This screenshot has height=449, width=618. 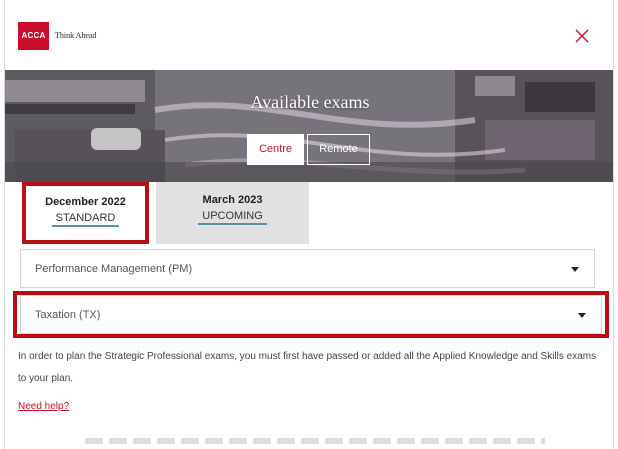 I want to click on tab-title: March 2023, so click(x=232, y=200).